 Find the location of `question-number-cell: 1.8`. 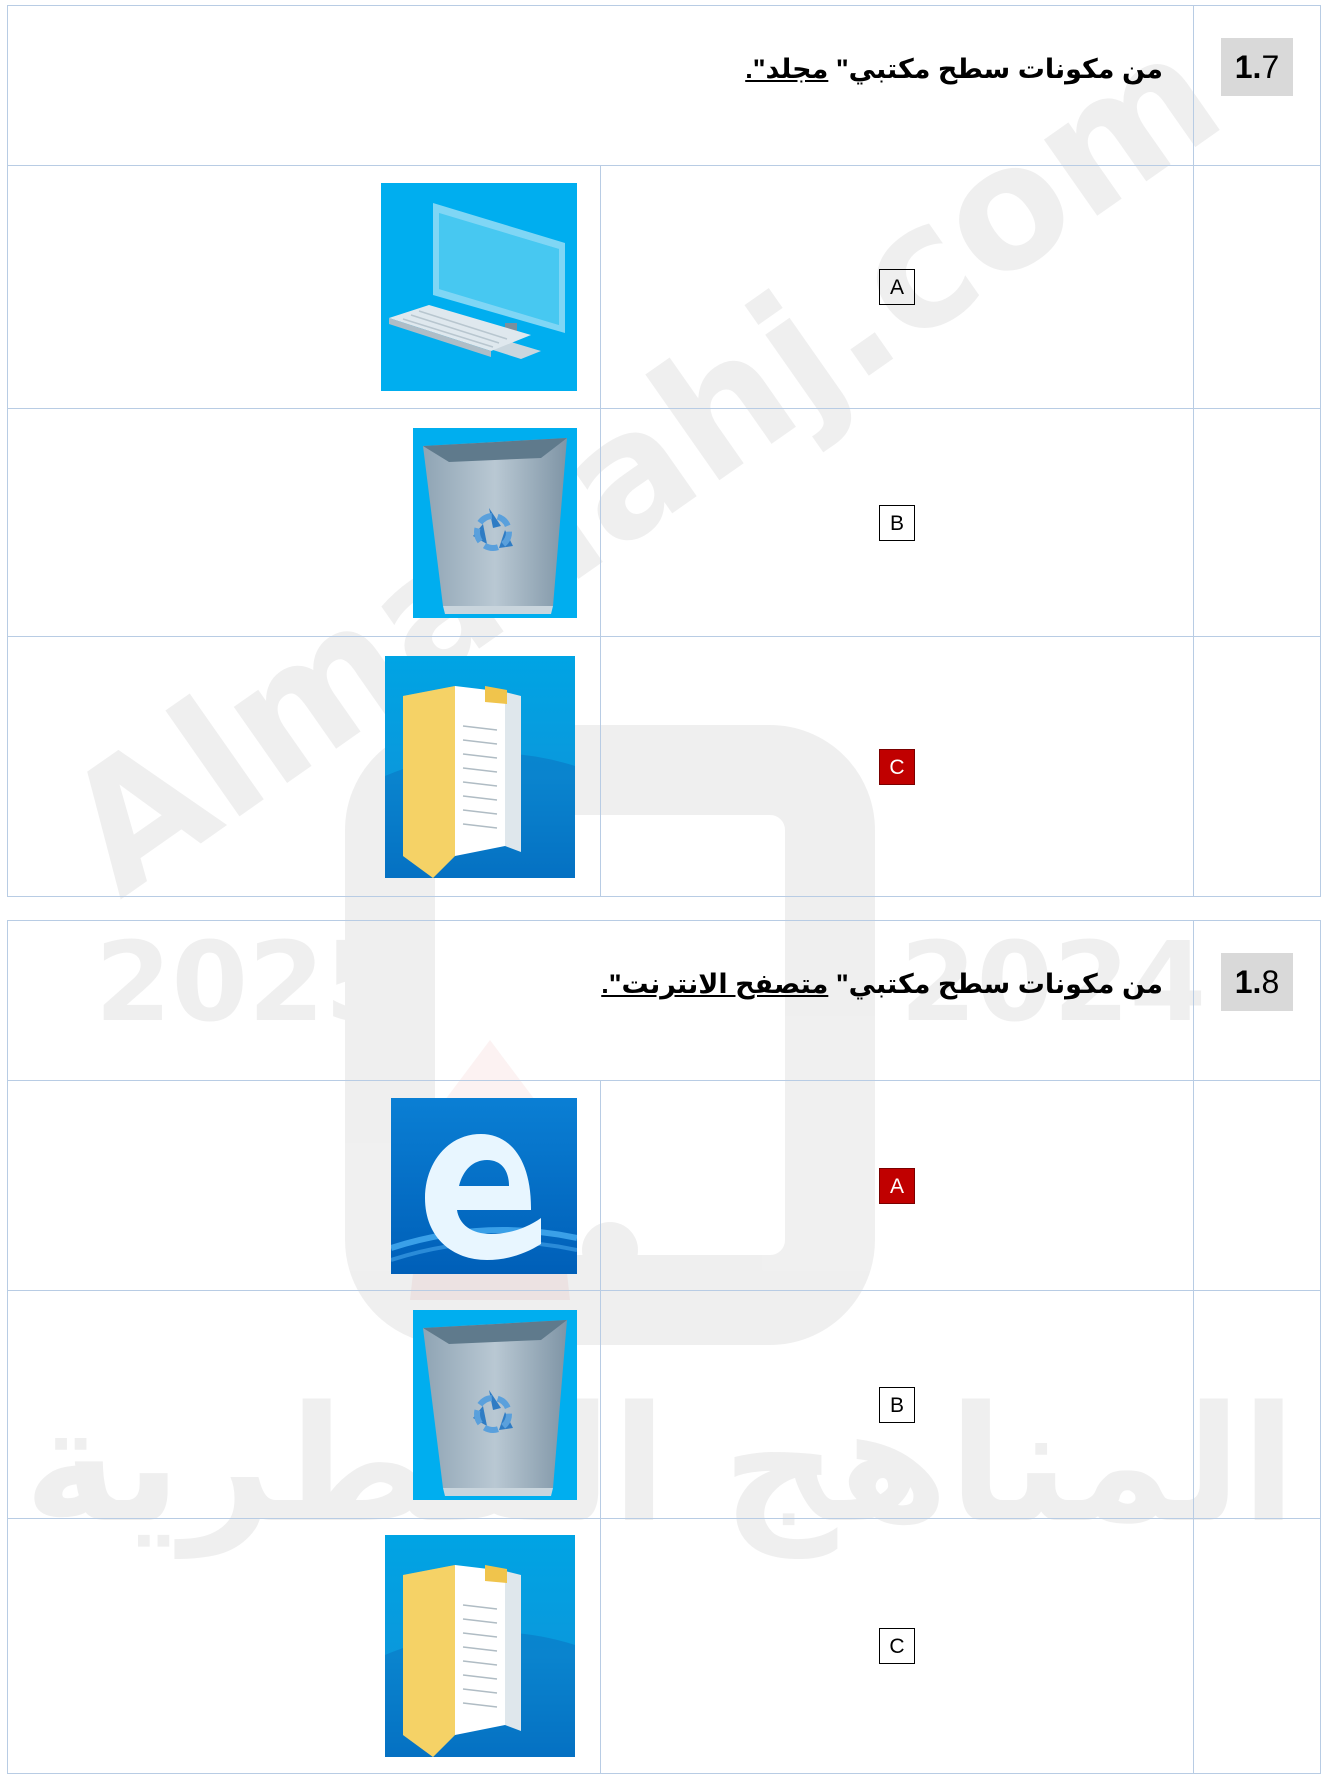

question-number-cell: 1.8 is located at coordinates (1257, 1000).